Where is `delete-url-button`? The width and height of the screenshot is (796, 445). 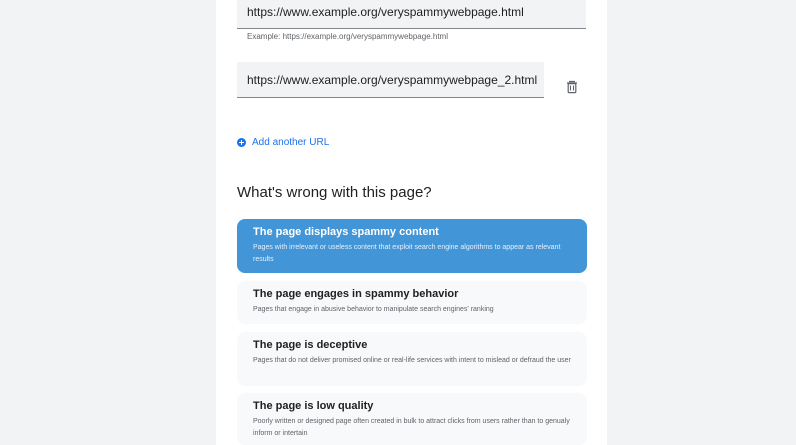 delete-url-button is located at coordinates (572, 87).